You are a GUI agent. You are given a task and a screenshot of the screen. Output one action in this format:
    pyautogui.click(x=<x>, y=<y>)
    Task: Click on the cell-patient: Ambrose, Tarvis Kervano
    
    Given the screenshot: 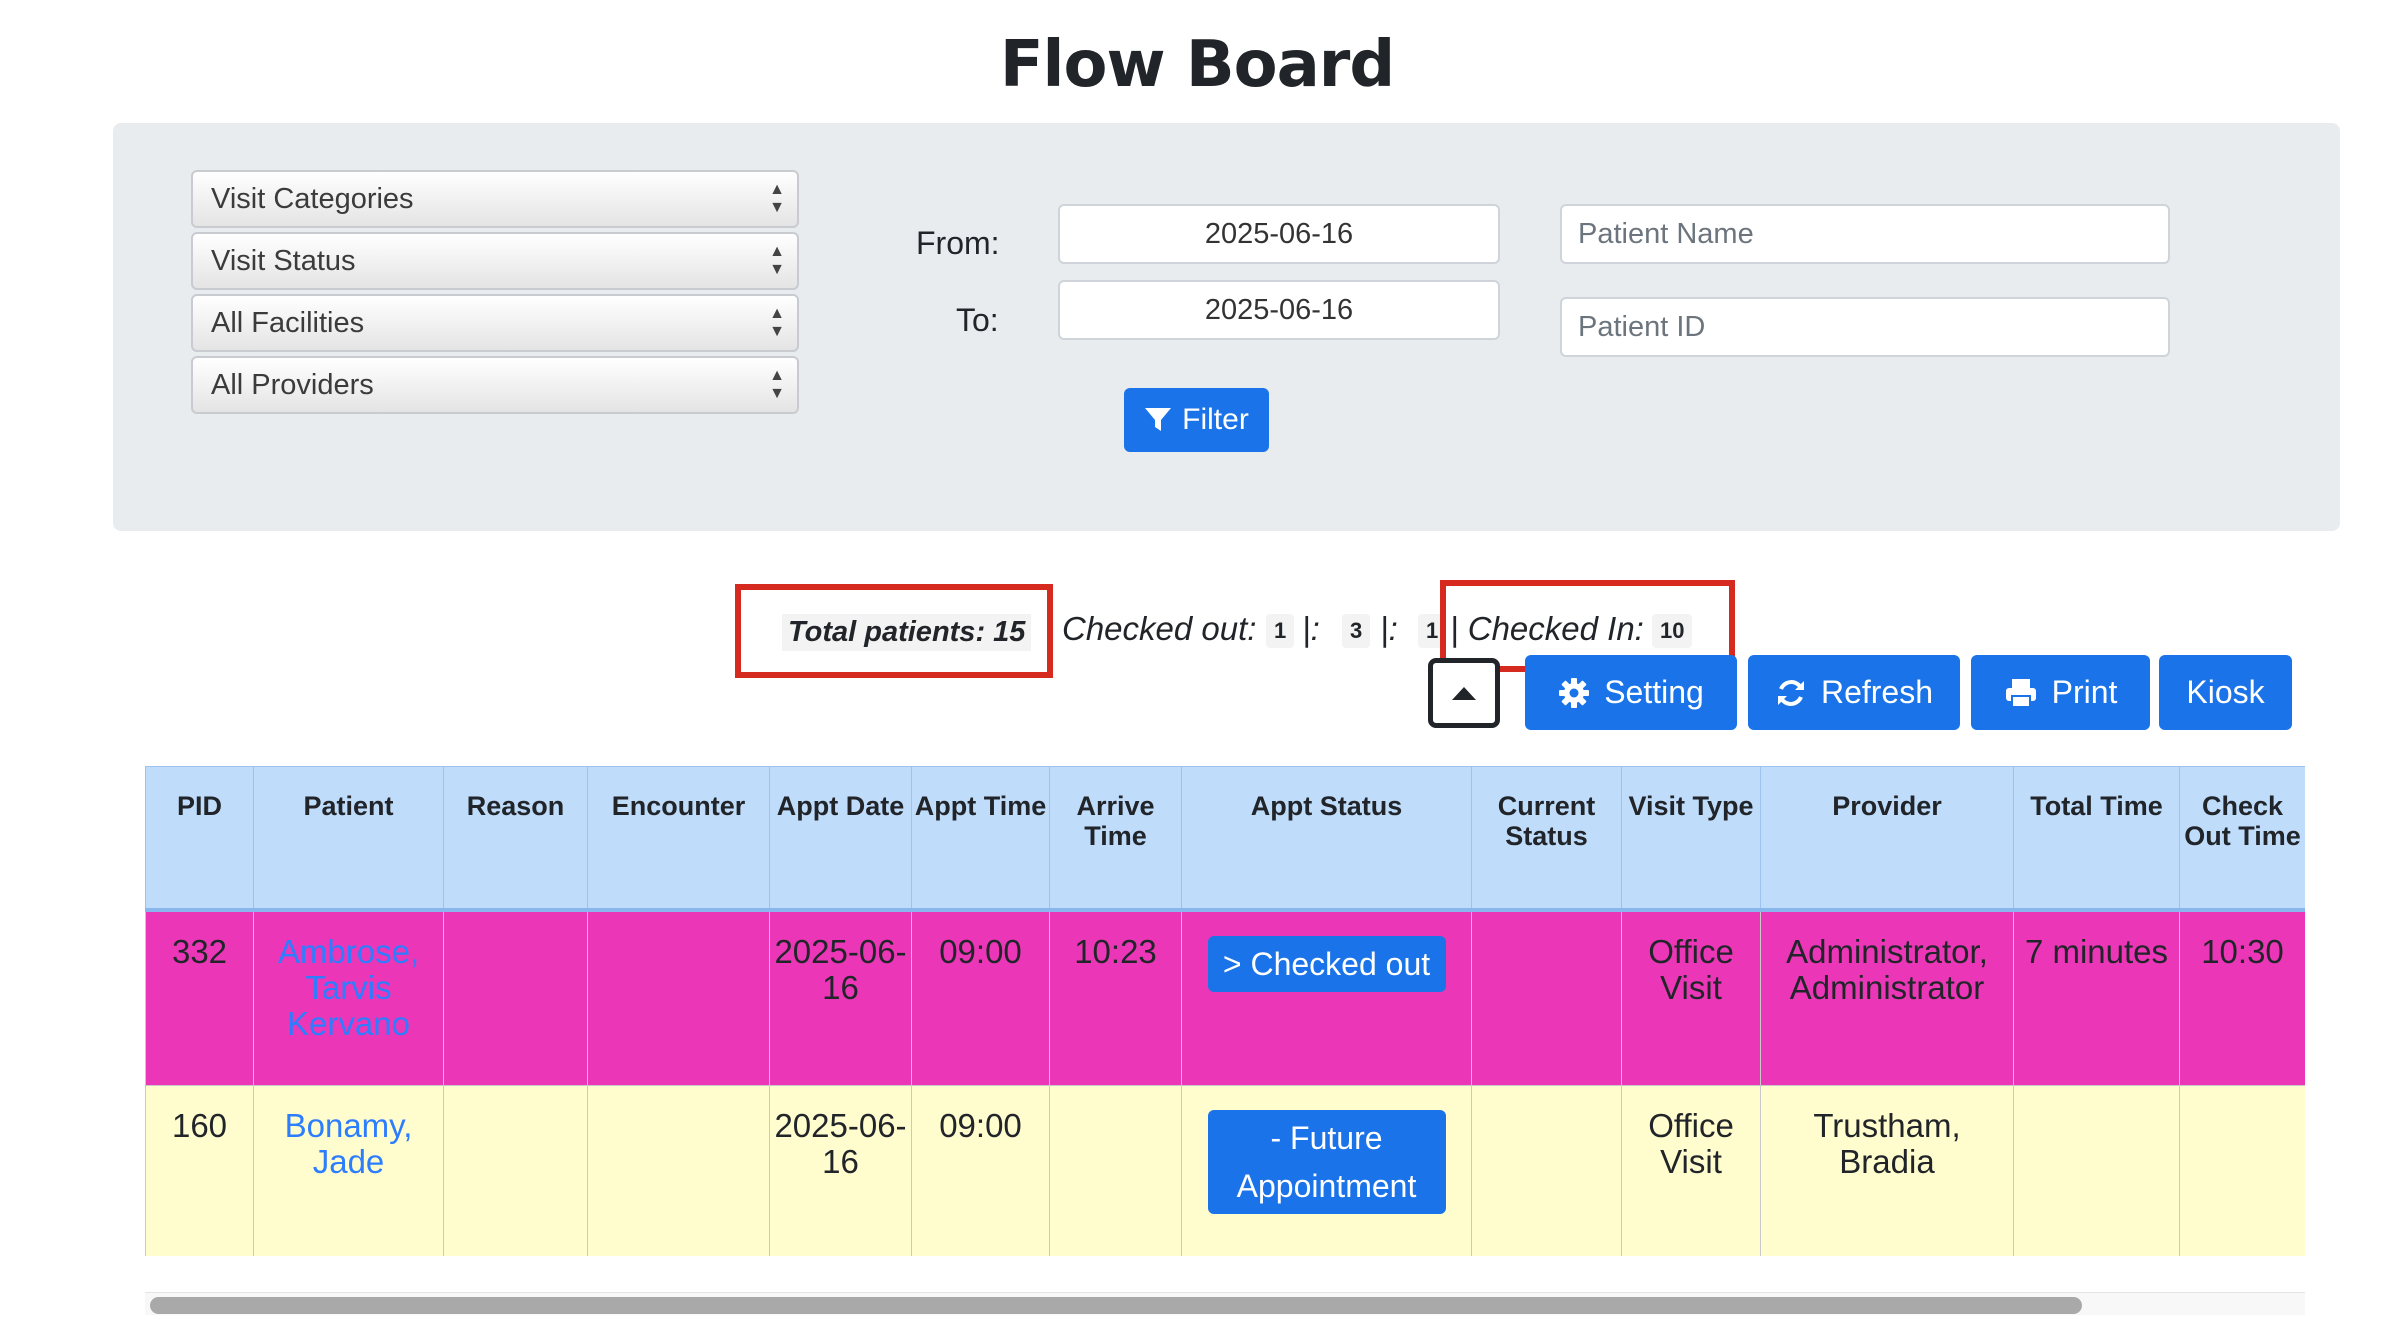 What is the action you would take?
    pyautogui.click(x=348, y=997)
    